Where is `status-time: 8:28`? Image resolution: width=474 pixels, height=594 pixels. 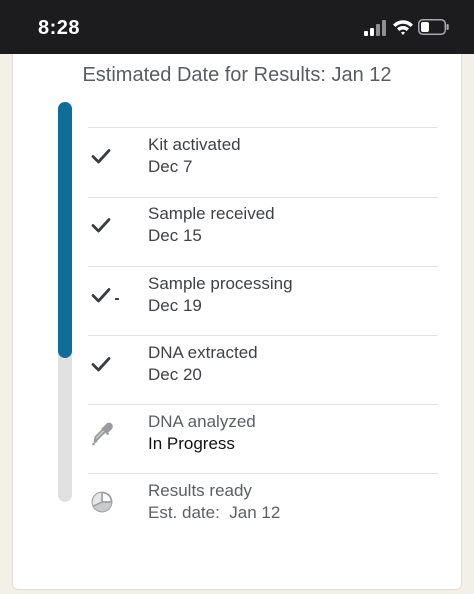
status-time: 8:28 is located at coordinates (59, 28).